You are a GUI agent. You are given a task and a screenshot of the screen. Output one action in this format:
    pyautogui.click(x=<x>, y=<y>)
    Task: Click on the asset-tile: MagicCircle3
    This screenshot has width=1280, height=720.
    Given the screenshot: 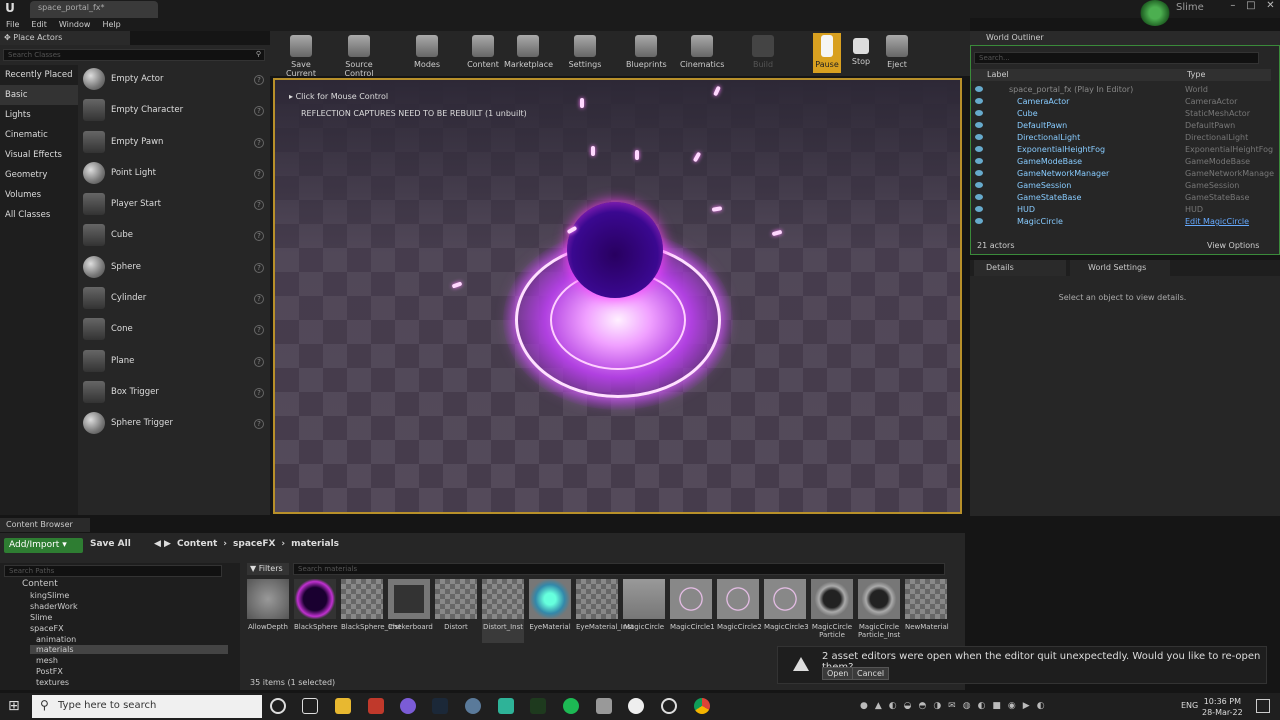 What is the action you would take?
    pyautogui.click(x=786, y=611)
    